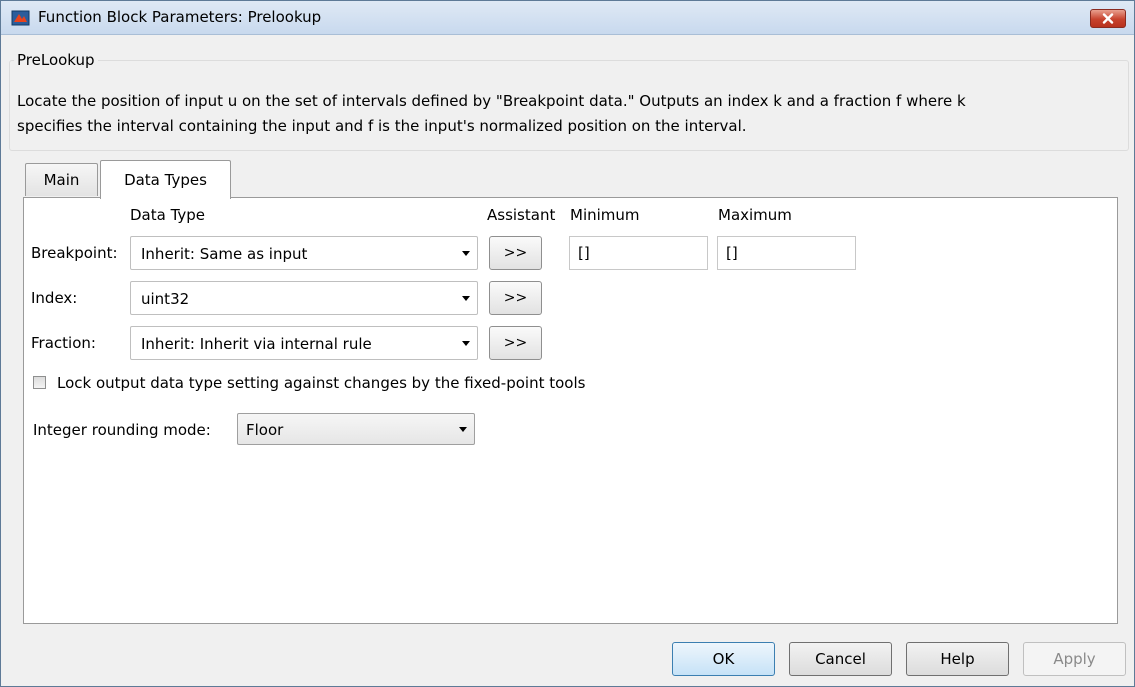  Describe the element at coordinates (521, 215) in the screenshot. I see `header-assistant: Assistant` at that location.